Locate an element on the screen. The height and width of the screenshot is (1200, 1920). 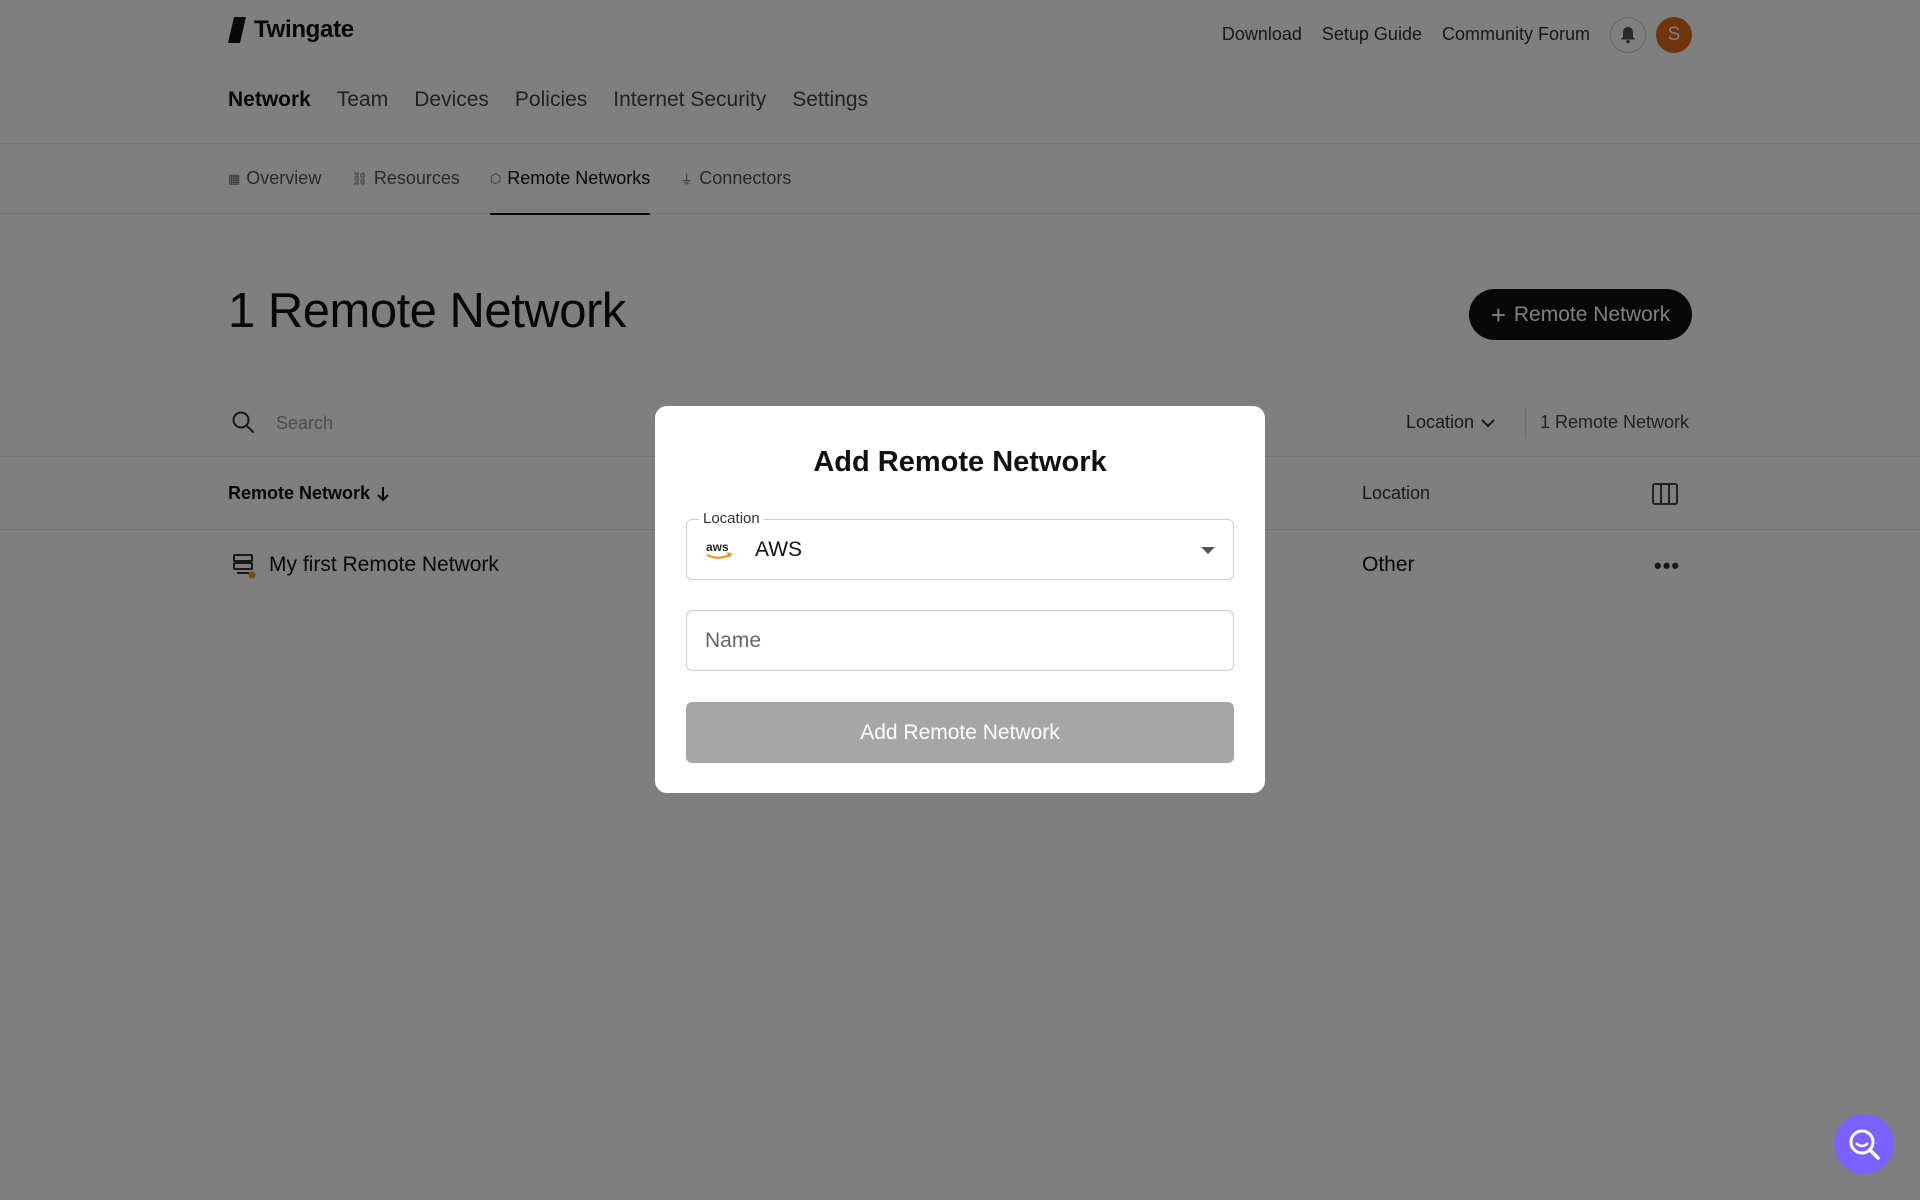
help-button is located at coordinates (1864, 1144).